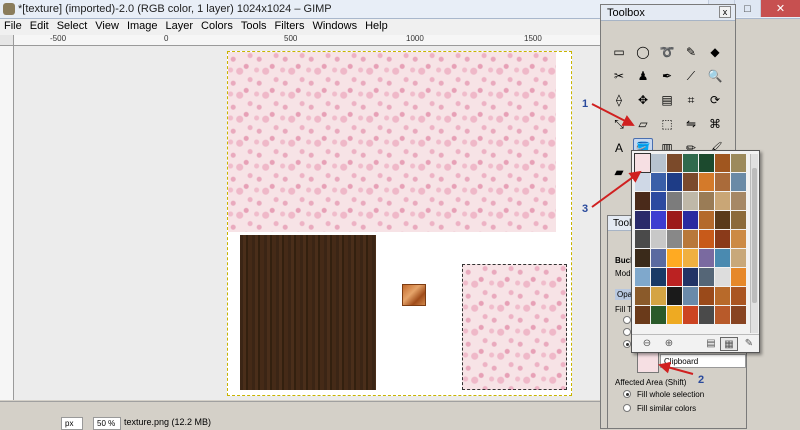 The width and height of the screenshot is (800, 430). I want to click on menu-layer: Layer, so click(180, 27).